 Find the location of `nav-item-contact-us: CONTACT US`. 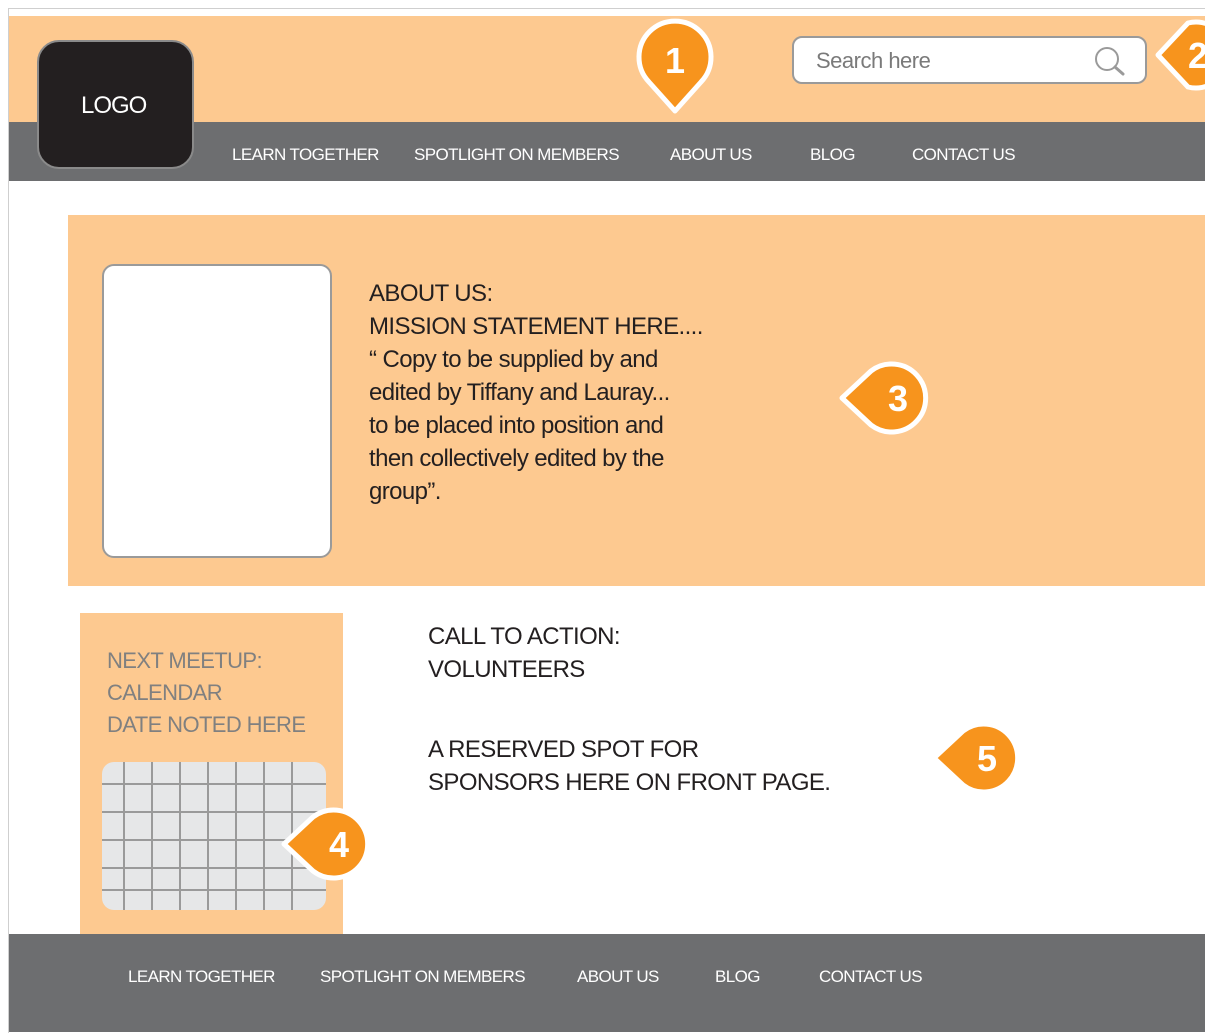

nav-item-contact-us: CONTACT US is located at coordinates (964, 155).